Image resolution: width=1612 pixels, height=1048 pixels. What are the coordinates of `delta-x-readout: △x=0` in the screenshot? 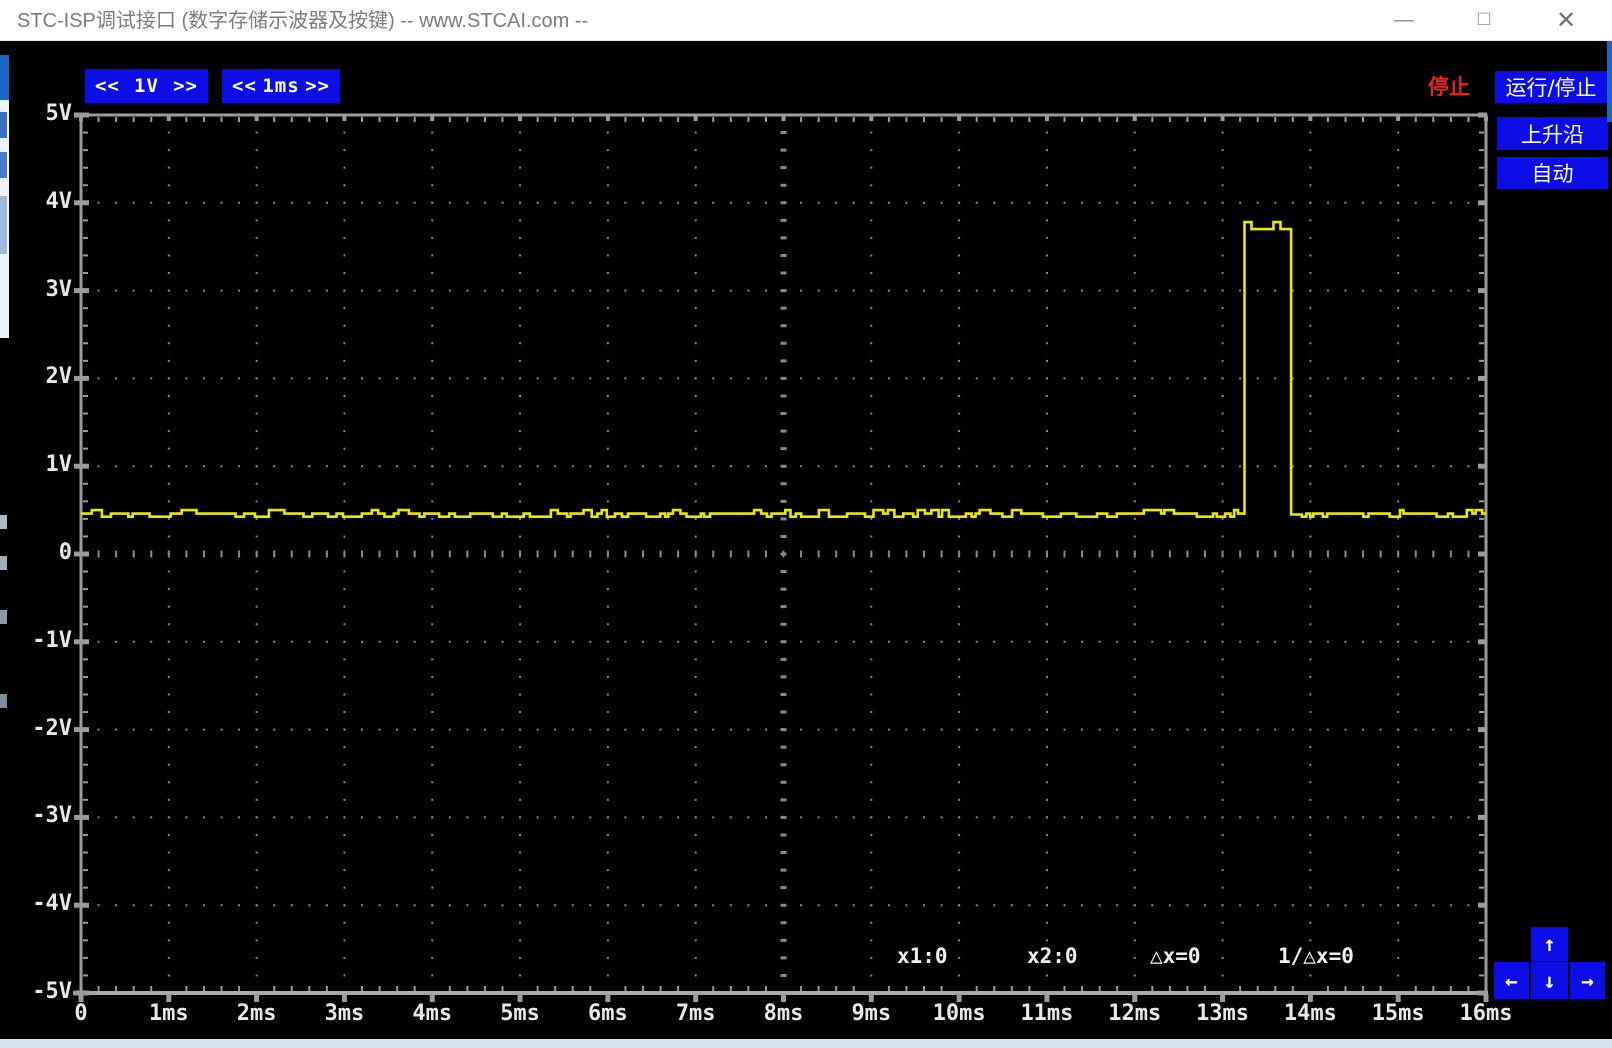 It's located at (1175, 956).